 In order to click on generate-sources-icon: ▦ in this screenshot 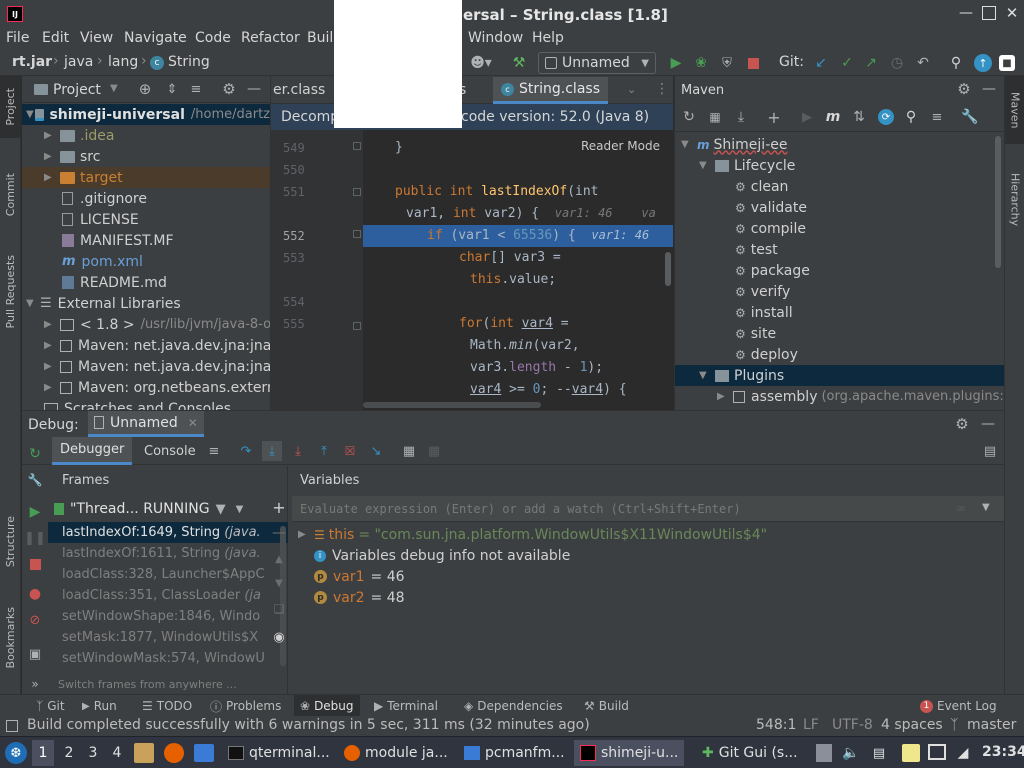, I will do `click(715, 117)`.